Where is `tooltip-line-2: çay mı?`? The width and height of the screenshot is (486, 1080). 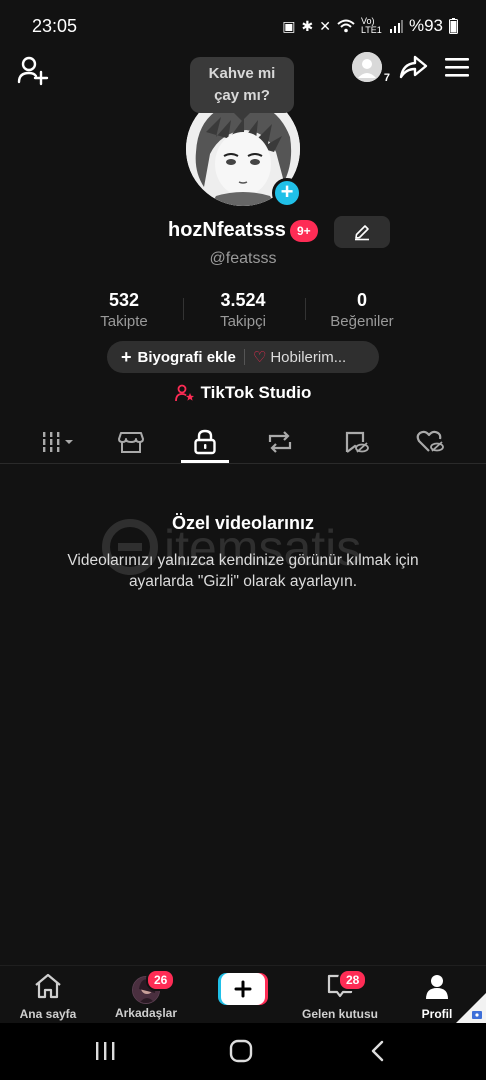 tooltip-line-2: çay mı? is located at coordinates (242, 95).